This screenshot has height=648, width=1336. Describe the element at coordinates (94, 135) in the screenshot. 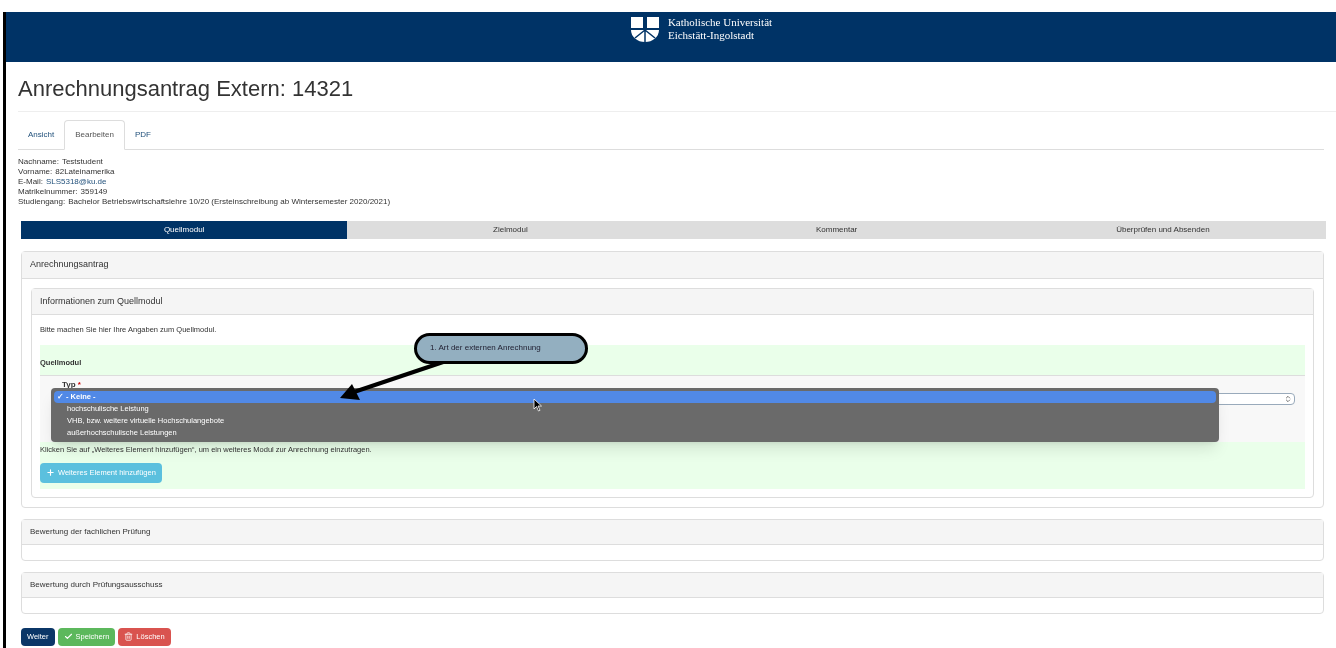

I see `tab: Bearbeiten` at that location.